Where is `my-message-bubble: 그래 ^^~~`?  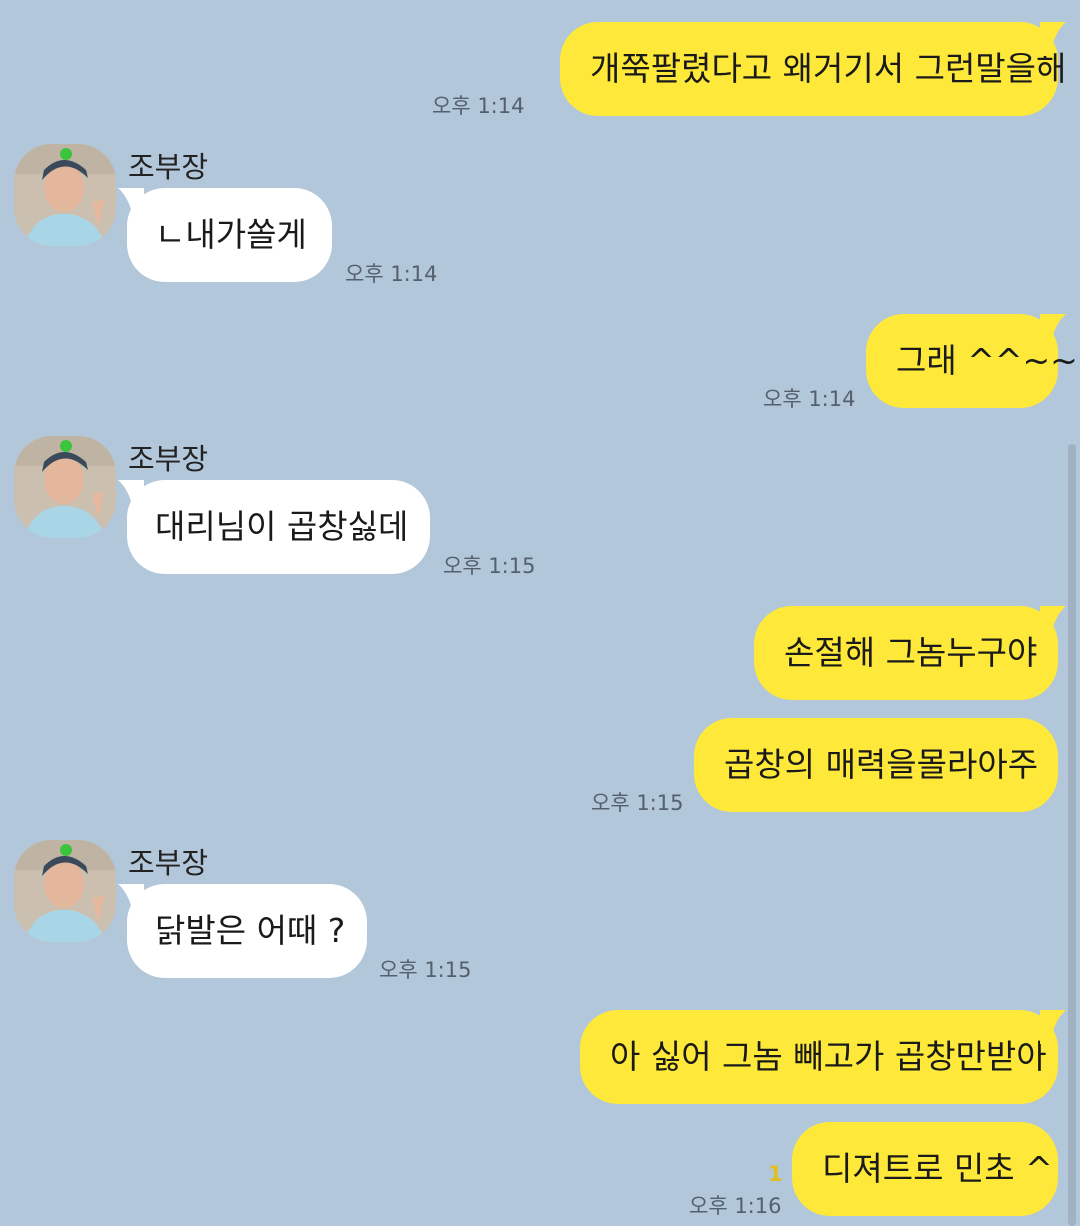
my-message-bubble: 그래 ^^~~ is located at coordinates (972, 361).